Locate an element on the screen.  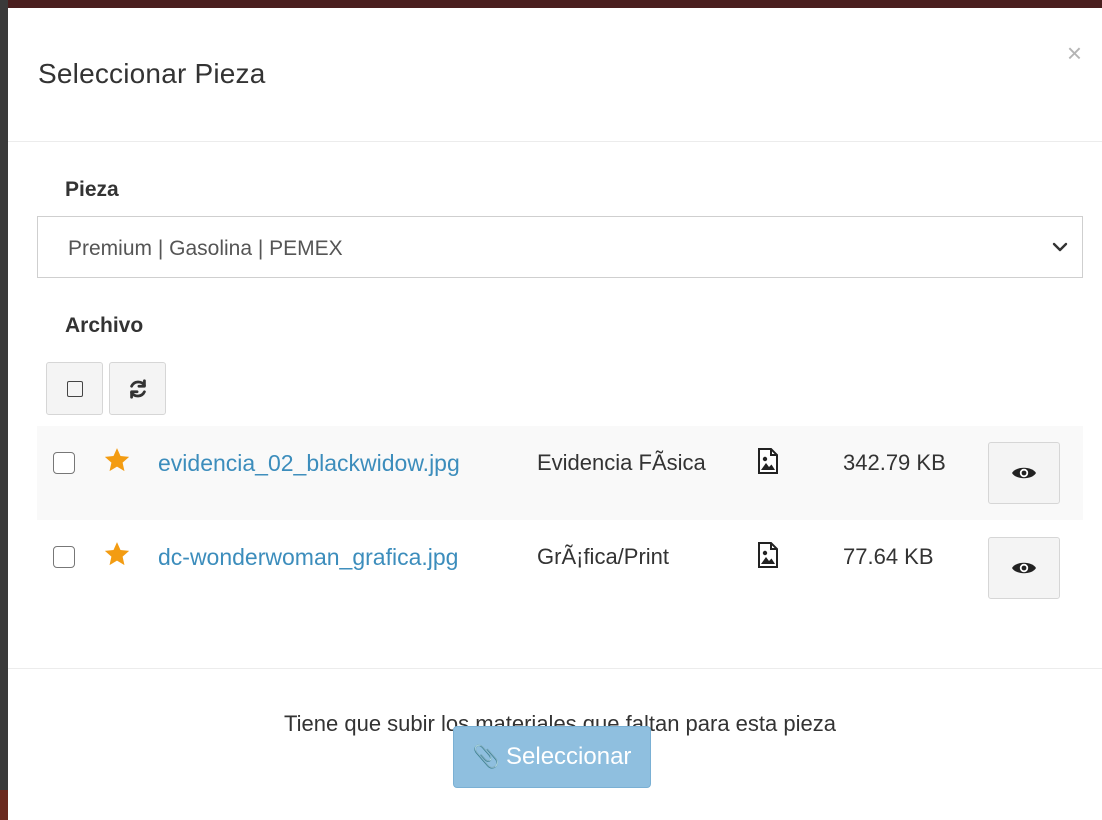
square-icon is located at coordinates (74, 388).